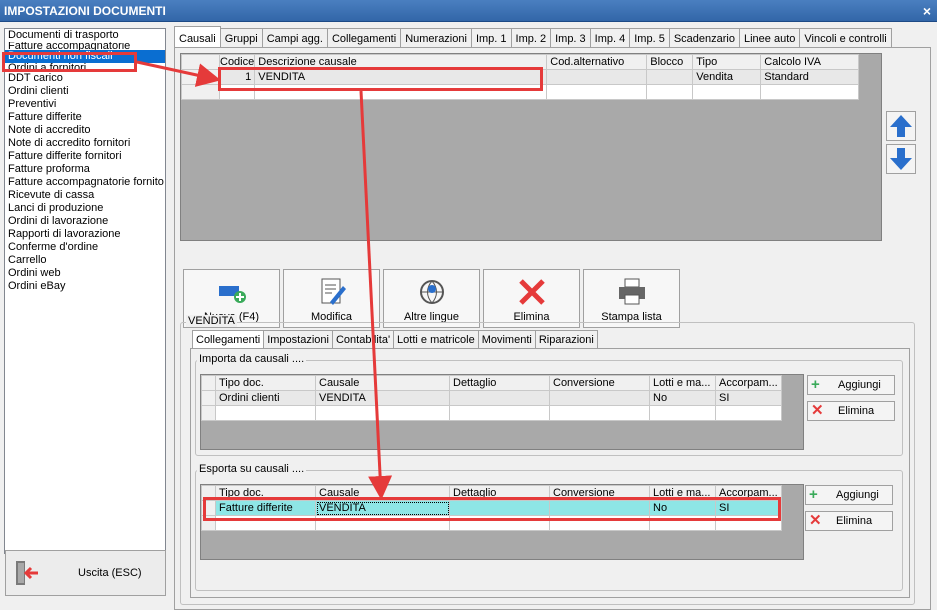 The image size is (937, 610). Describe the element at coordinates (85, 130) in the screenshot. I see `doc-item: Note di accredito` at that location.